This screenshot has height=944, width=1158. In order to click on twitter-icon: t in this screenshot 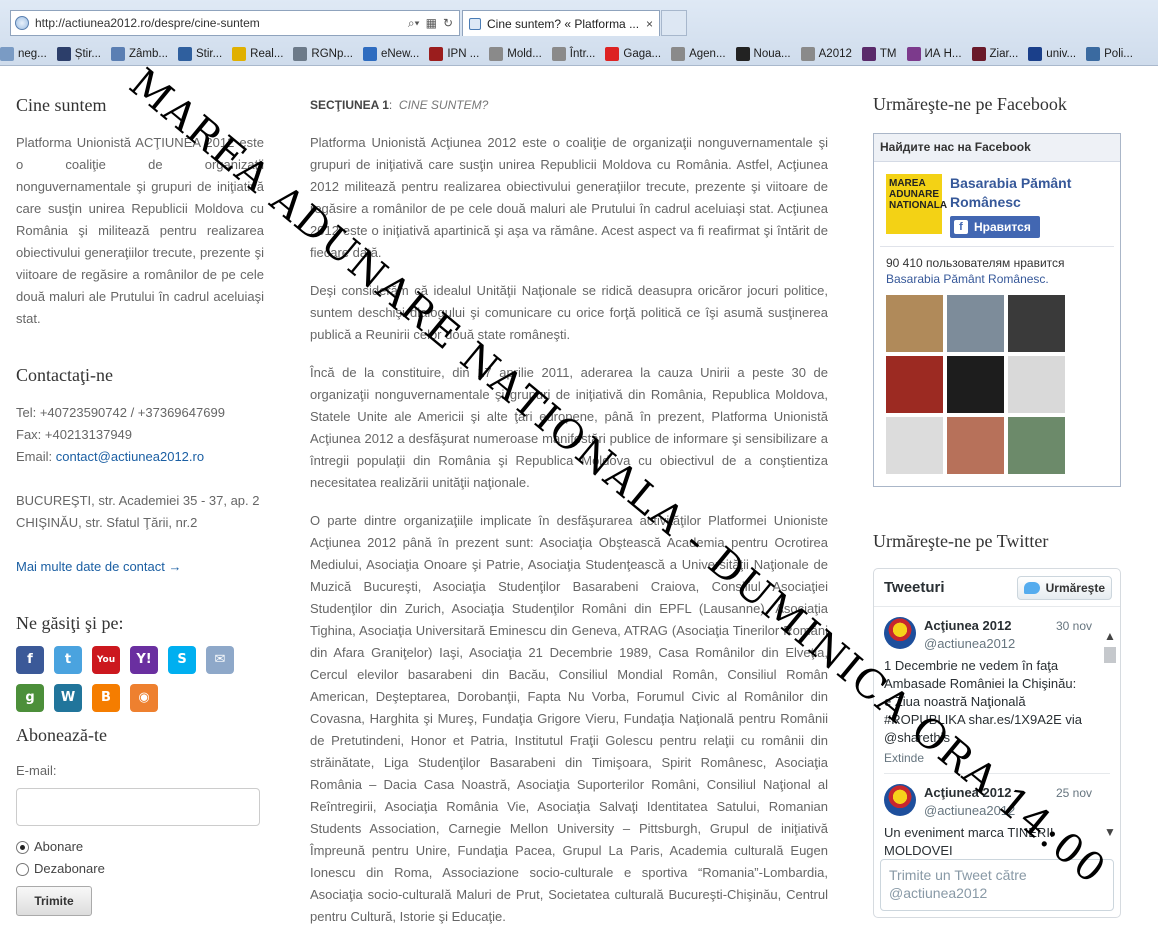, I will do `click(68, 660)`.